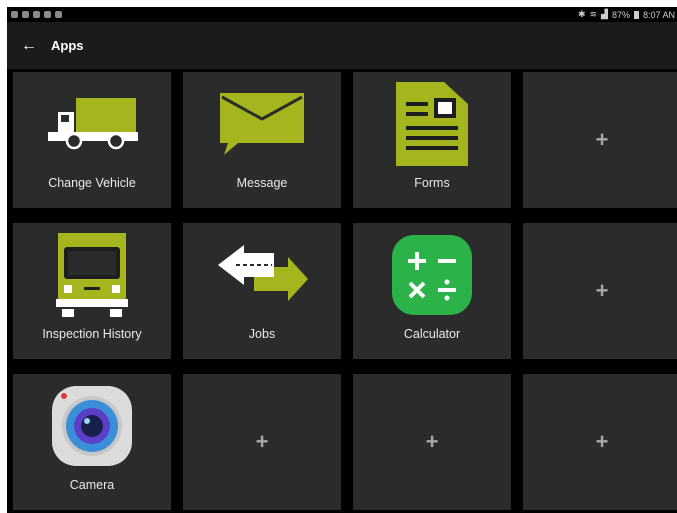  What do you see at coordinates (342, 14) in the screenshot?
I see `status-bar: ✱ ≋ ▟ 87% 8:07 AN` at bounding box center [342, 14].